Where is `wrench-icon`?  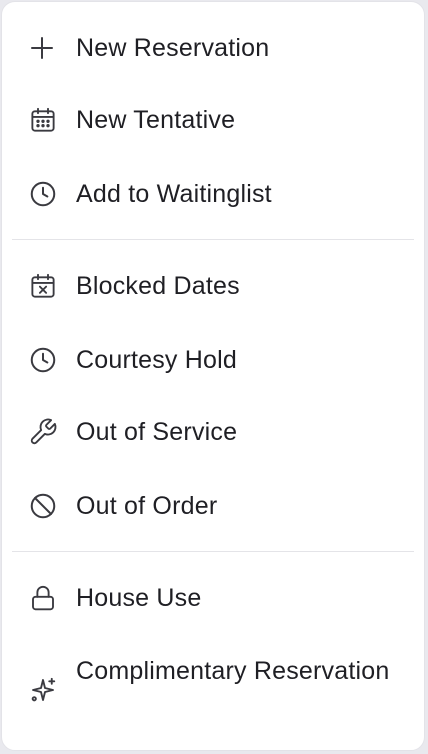 wrench-icon is located at coordinates (43, 432).